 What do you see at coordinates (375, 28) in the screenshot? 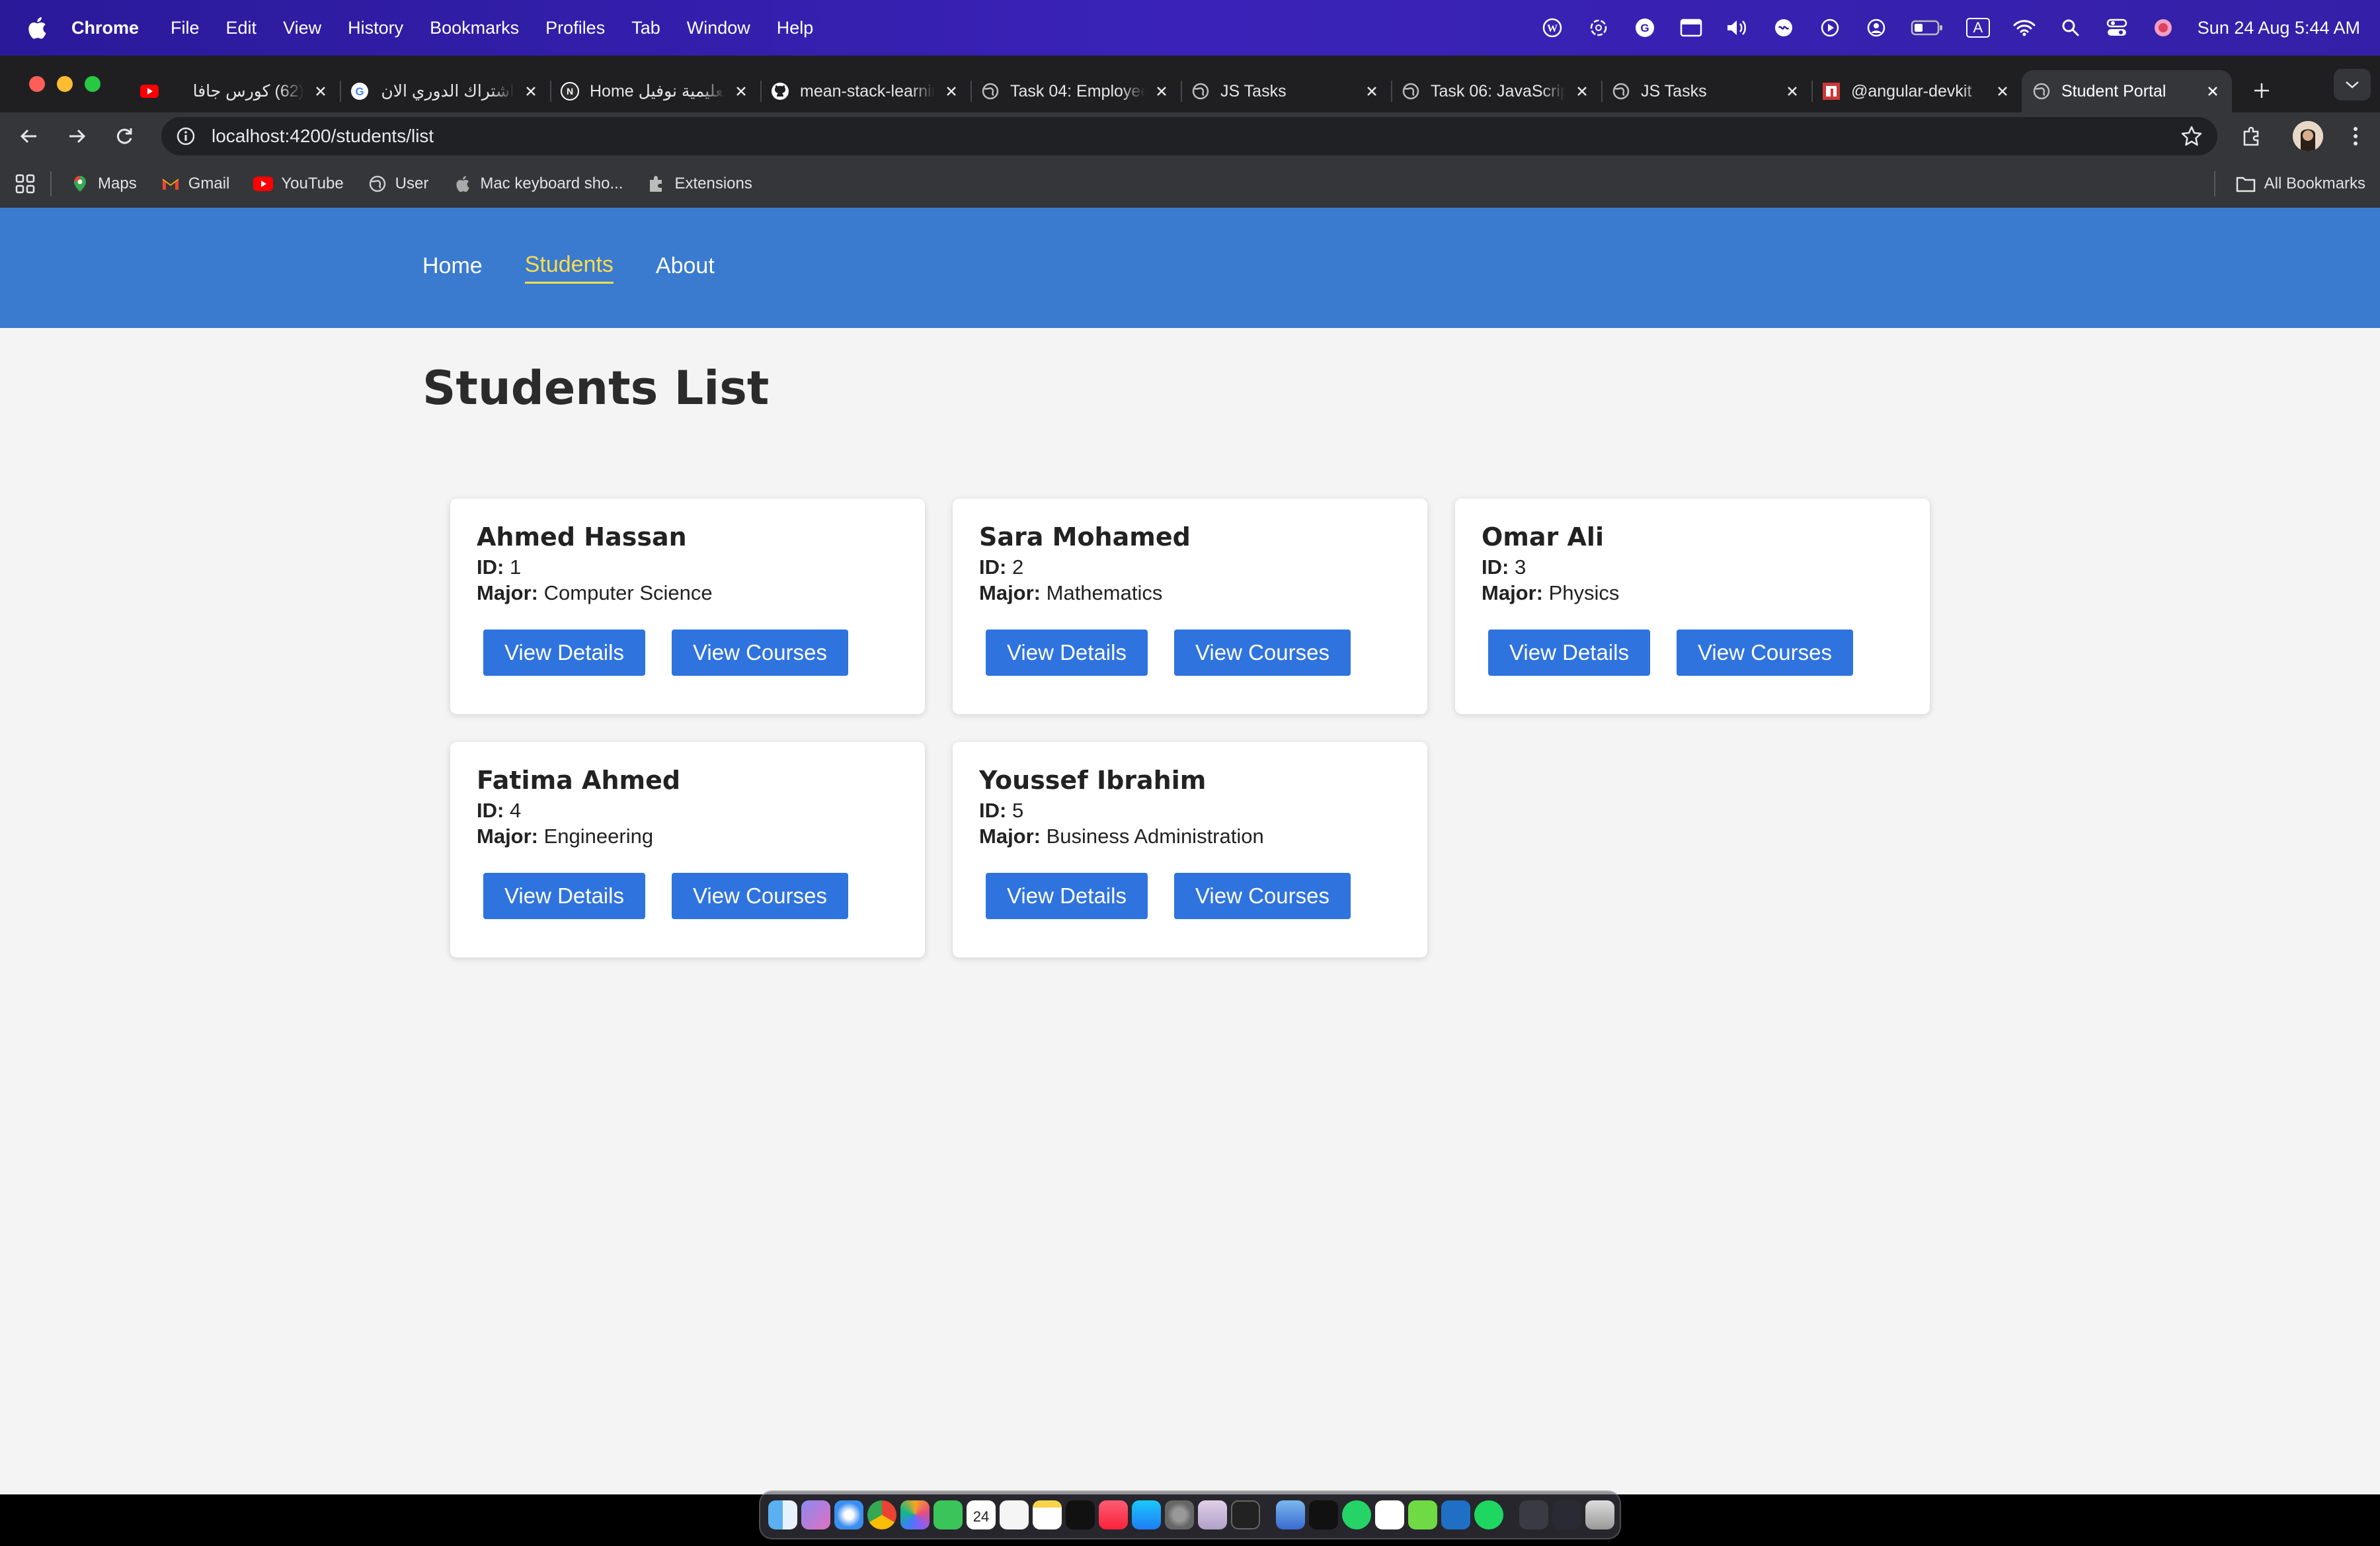
I see `menu-history: History` at bounding box center [375, 28].